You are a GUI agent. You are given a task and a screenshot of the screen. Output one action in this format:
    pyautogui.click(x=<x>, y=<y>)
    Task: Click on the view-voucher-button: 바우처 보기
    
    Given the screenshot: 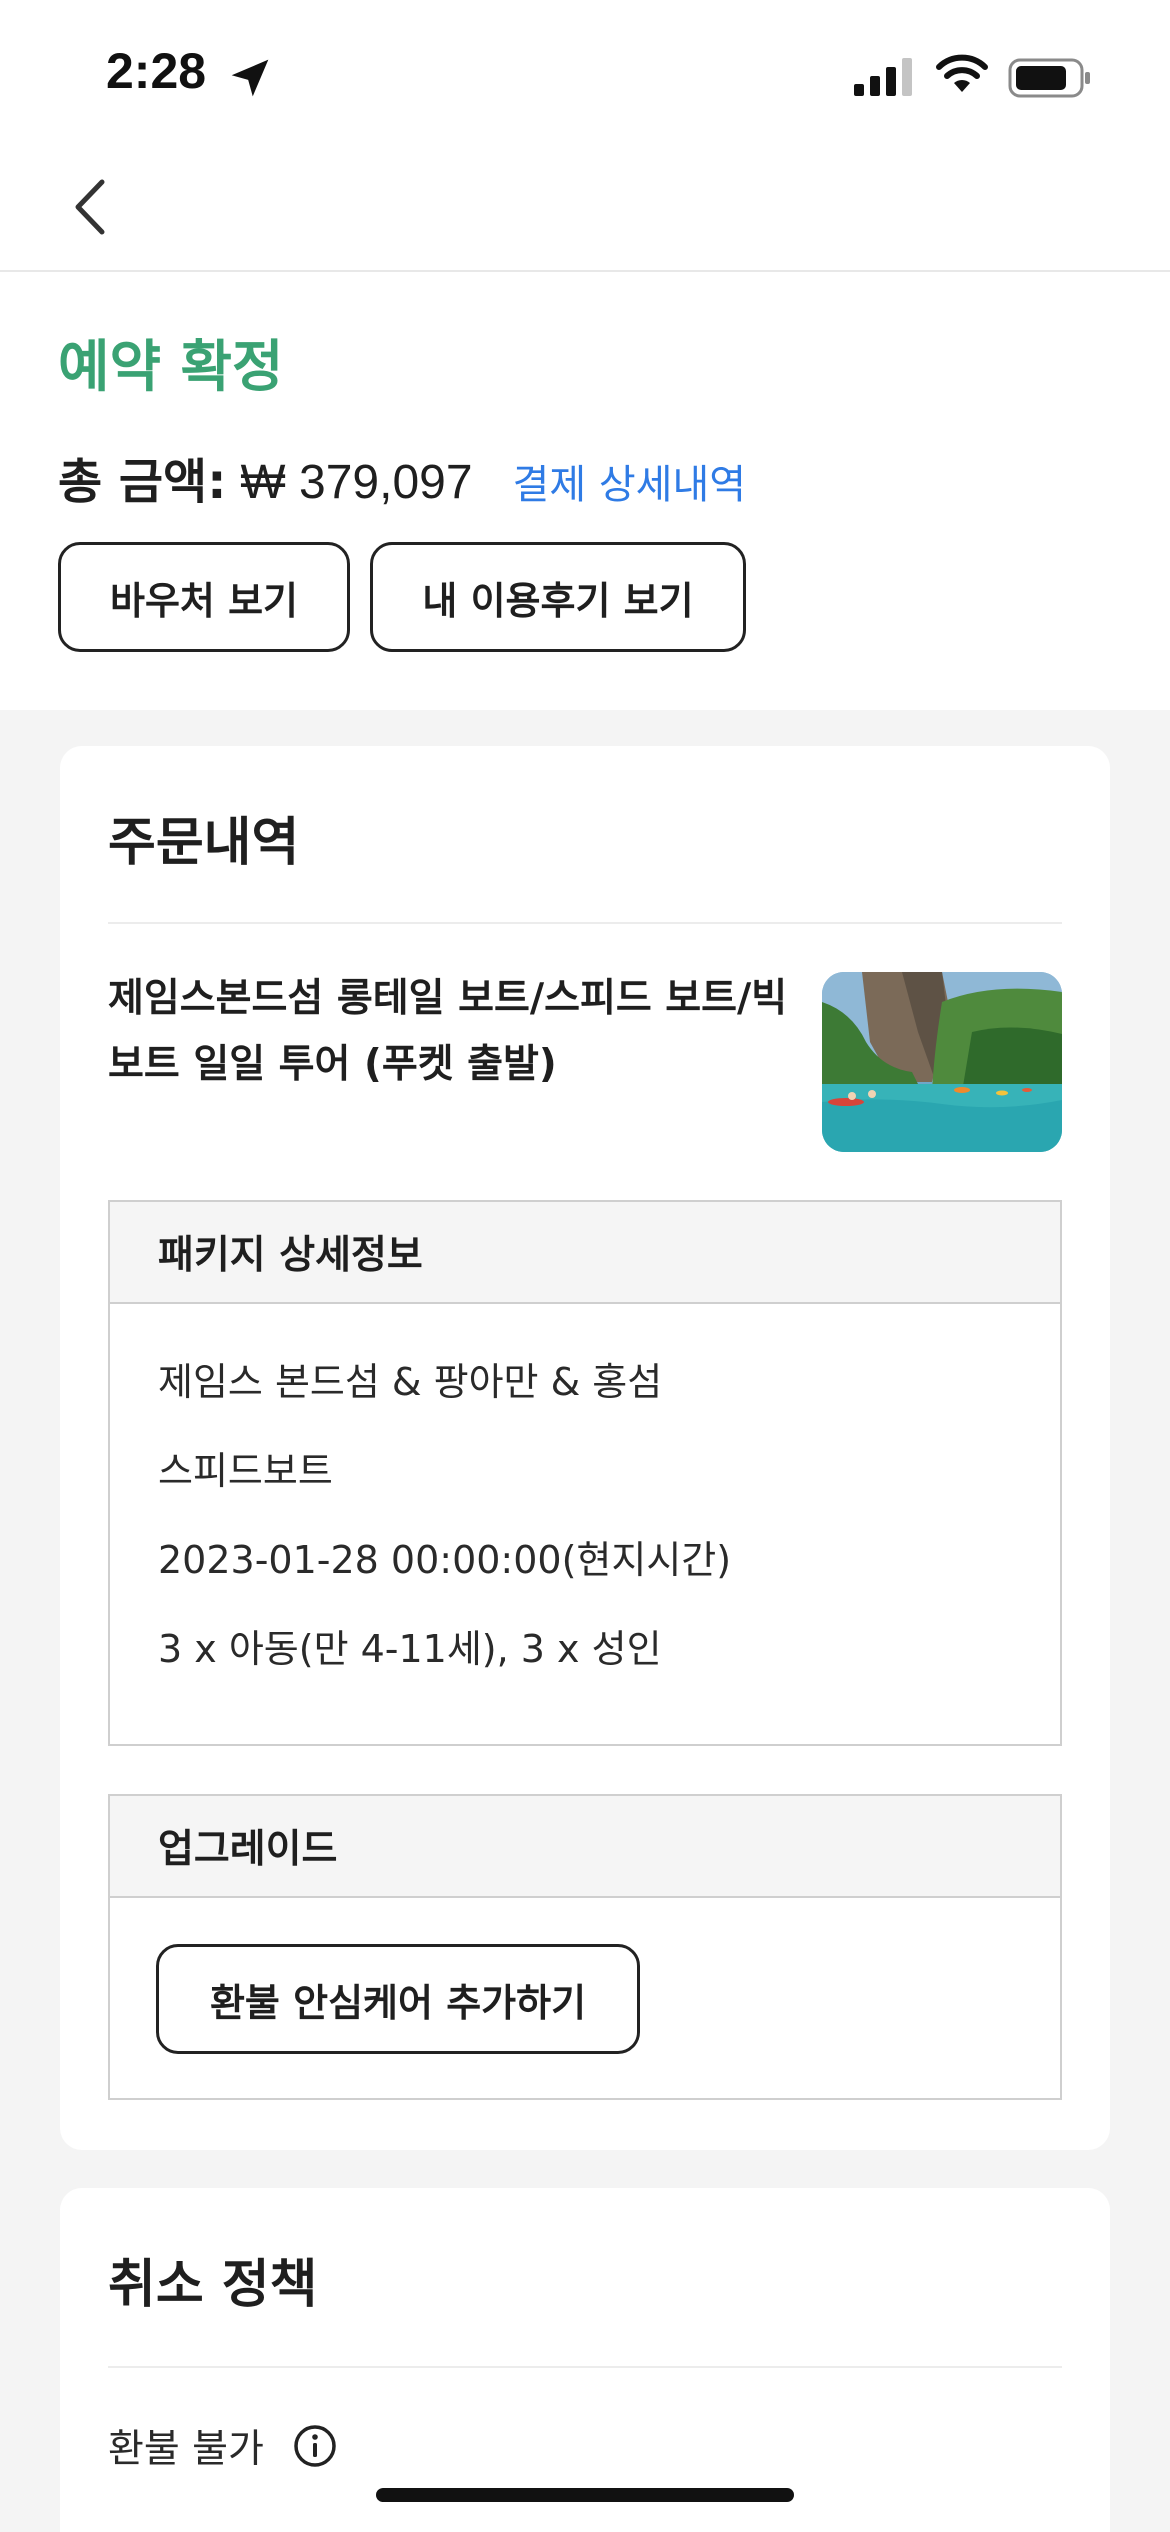 What is the action you would take?
    pyautogui.click(x=204, y=597)
    